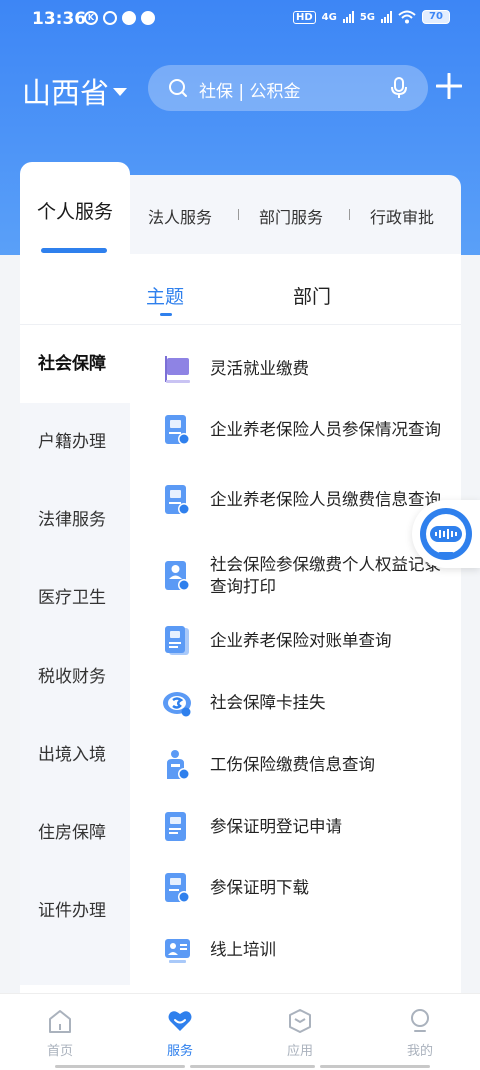  I want to click on nav-label: 我的, so click(419, 1051).